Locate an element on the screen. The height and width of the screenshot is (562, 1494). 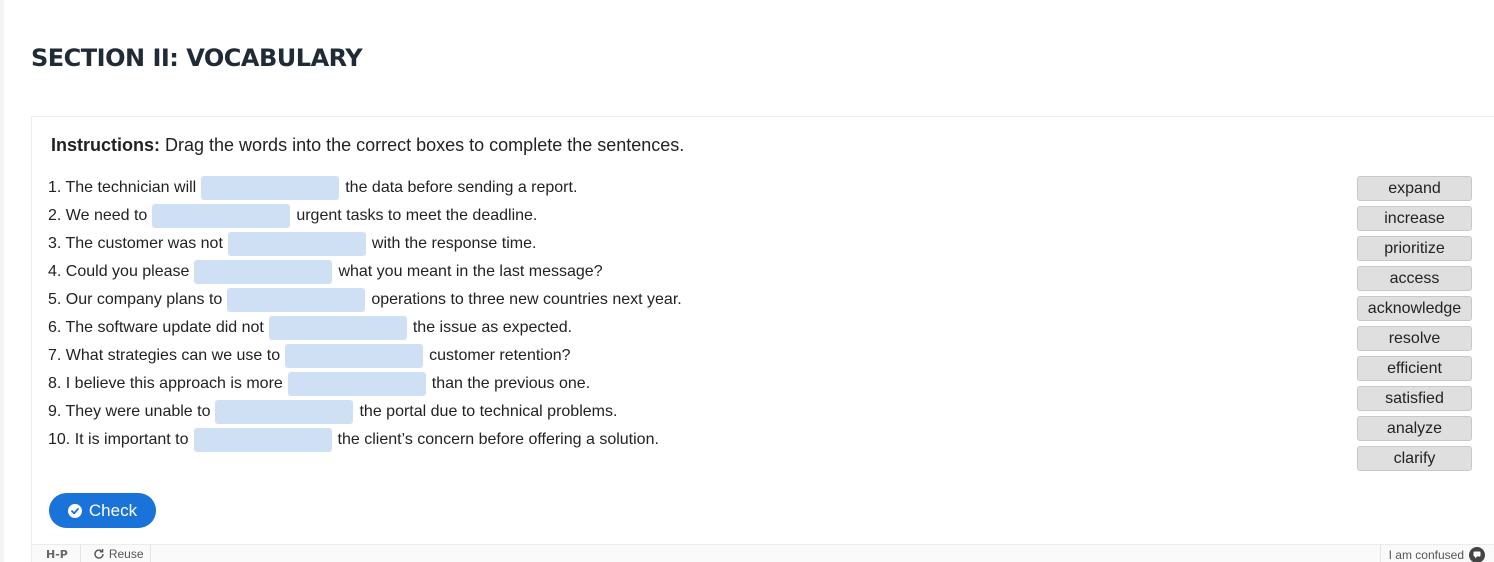
draggable-word: expand is located at coordinates (1414, 188).